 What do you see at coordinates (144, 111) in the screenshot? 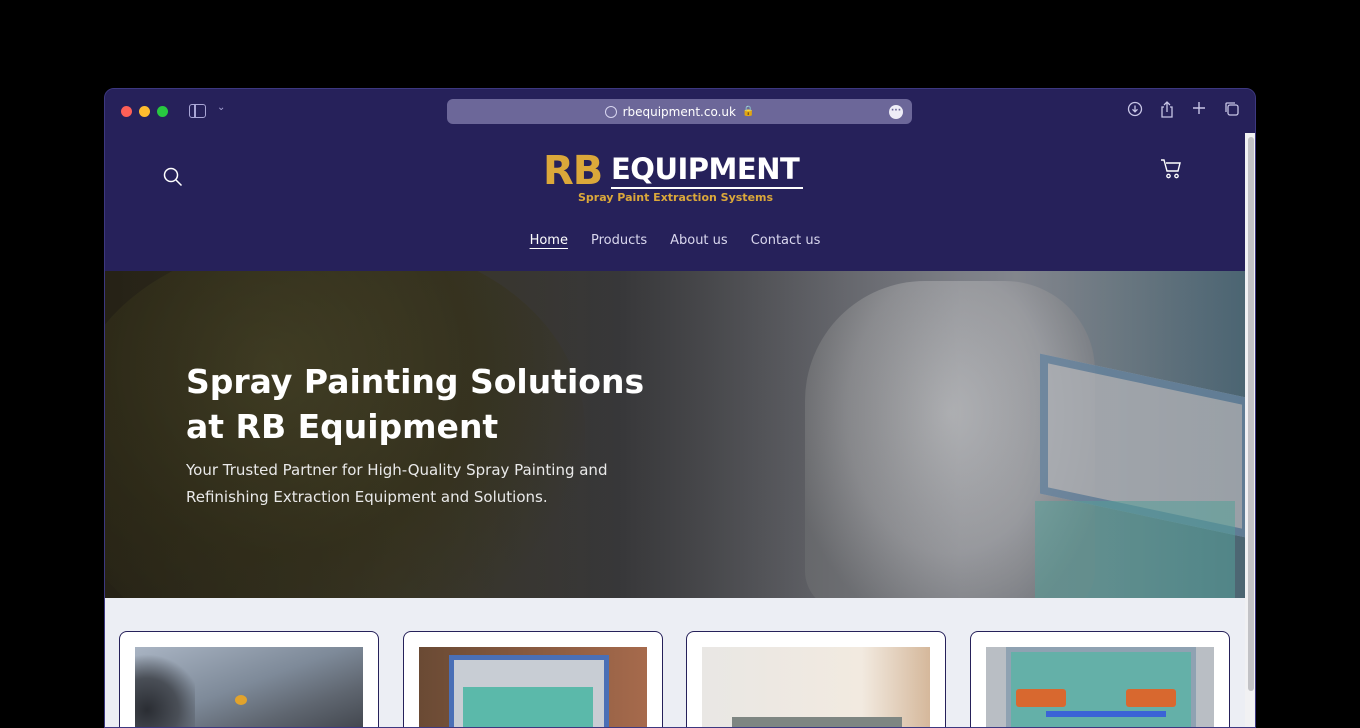
I see `minimize-window-button` at bounding box center [144, 111].